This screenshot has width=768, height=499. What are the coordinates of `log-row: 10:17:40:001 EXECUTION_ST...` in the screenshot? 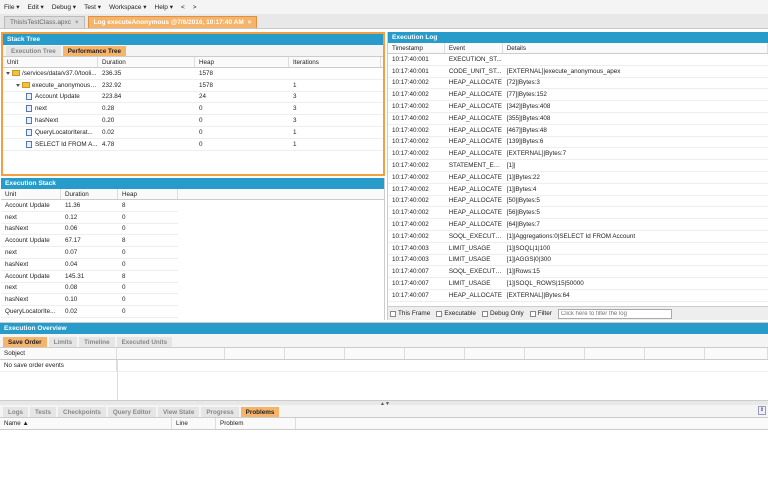 It's located at (578, 60).